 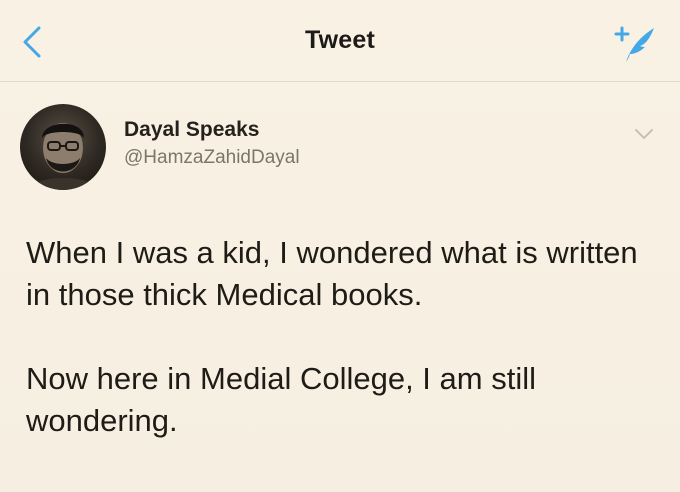 I want to click on chevron-down-icon, so click(x=644, y=134).